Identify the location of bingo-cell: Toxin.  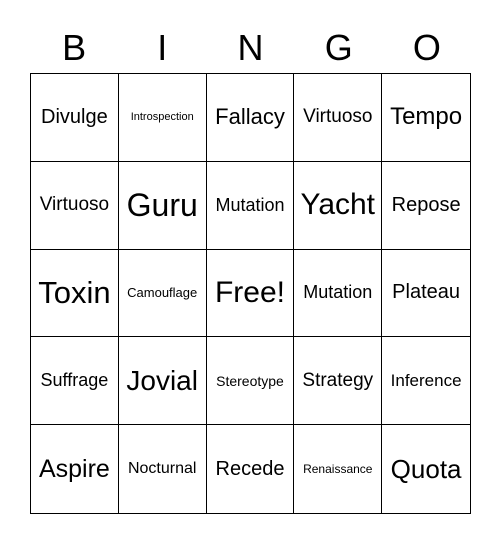
(75, 293).